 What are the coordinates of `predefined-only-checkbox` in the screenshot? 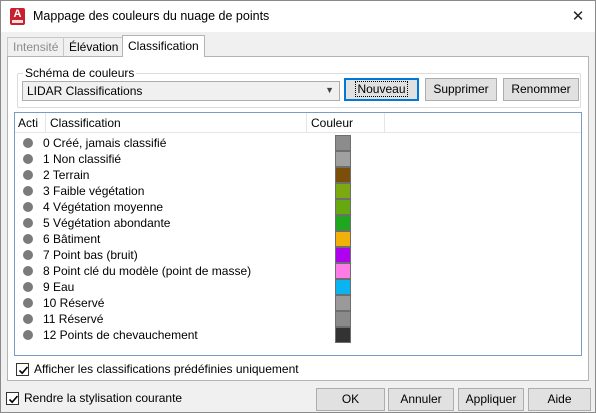 It's located at (22, 369).